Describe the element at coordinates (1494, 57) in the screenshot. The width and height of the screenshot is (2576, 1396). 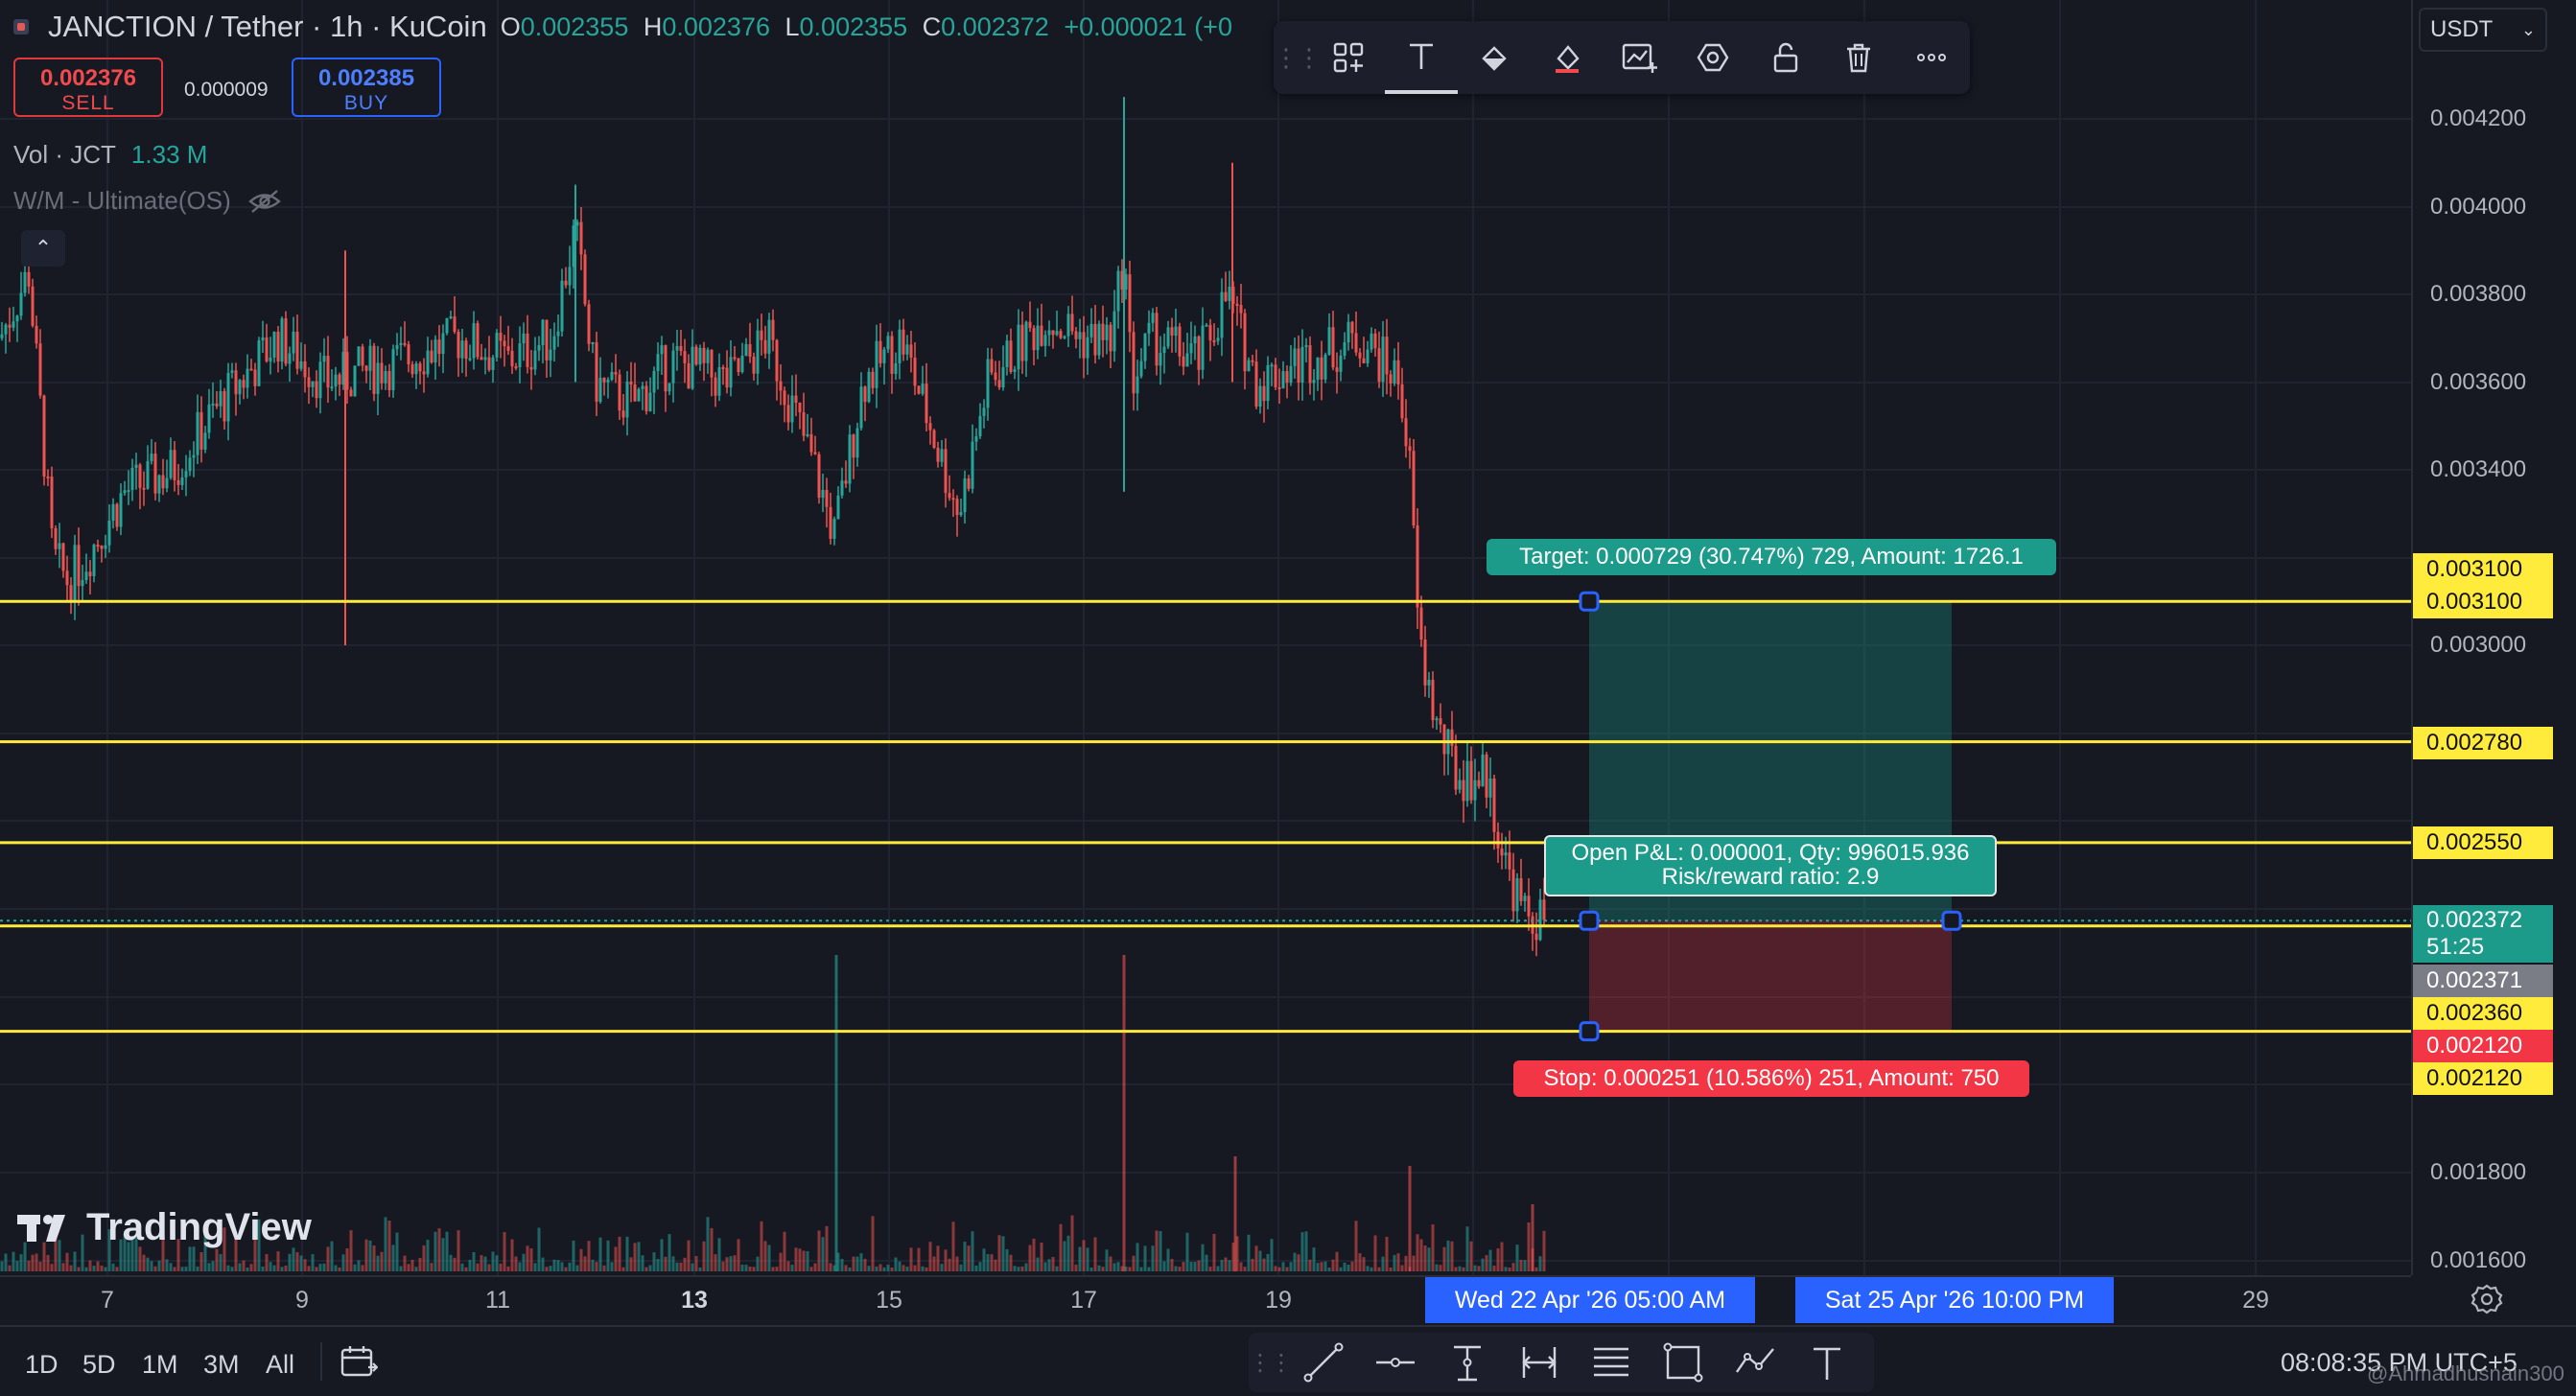
I see `fill-icon` at that location.